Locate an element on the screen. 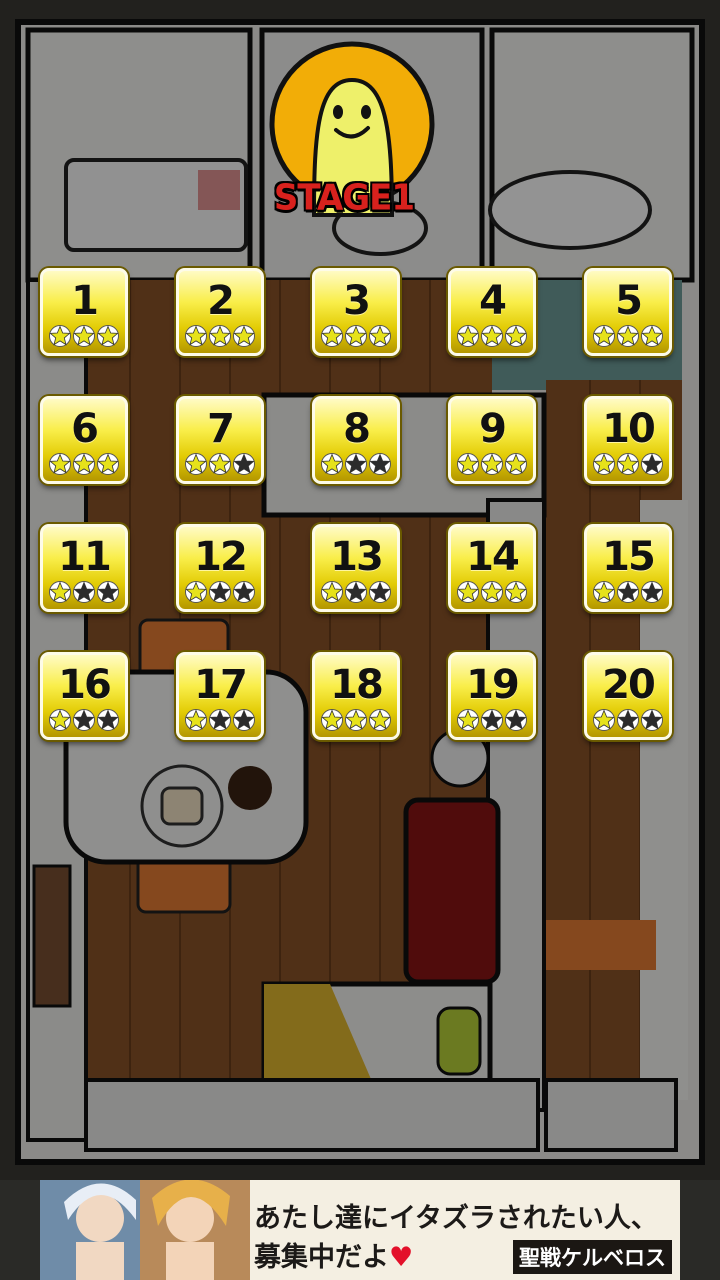  level-button-3: 3 is located at coordinates (356, 312).